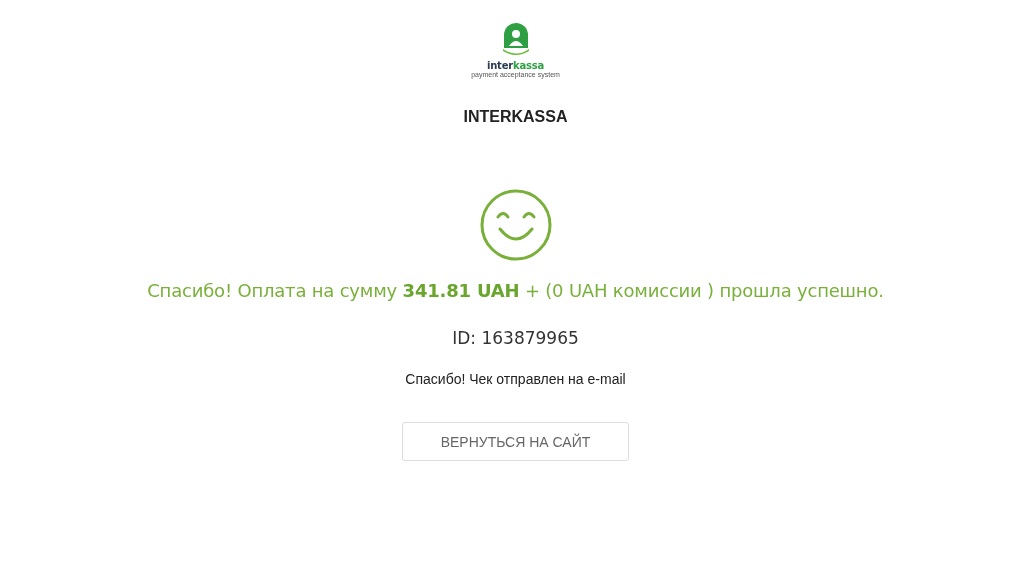  What do you see at coordinates (515, 379) in the screenshot?
I see `receipt-note: Спасибо! Чек отправлен на e-mail` at bounding box center [515, 379].